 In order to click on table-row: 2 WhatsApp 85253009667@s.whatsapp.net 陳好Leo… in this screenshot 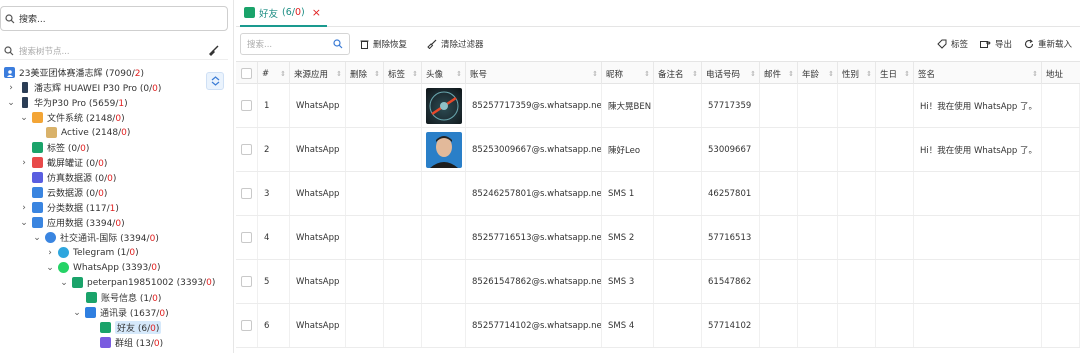, I will do `click(658, 150)`.